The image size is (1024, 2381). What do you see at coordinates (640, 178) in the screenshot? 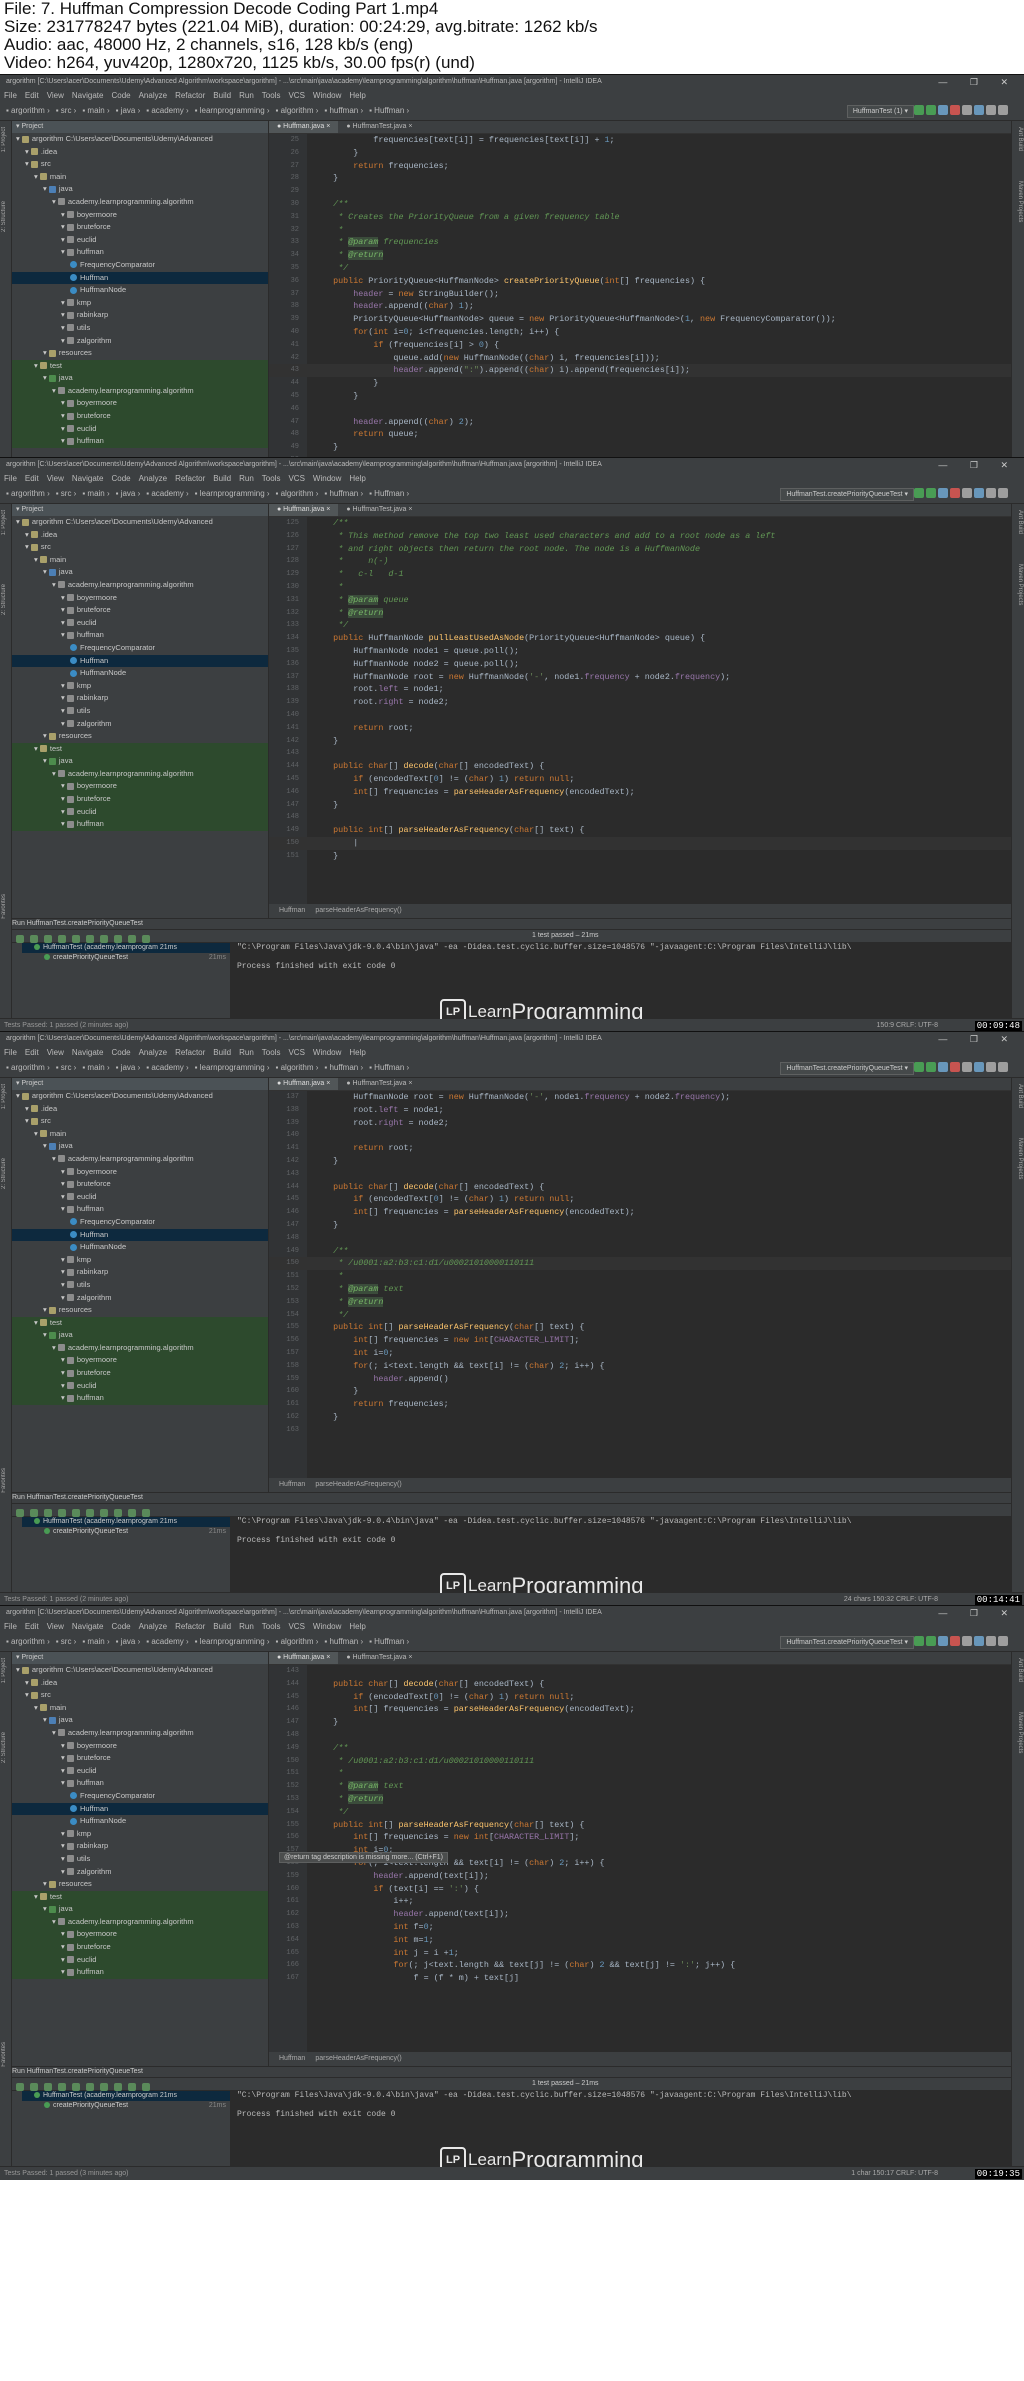
I see `code-line: 28 }` at bounding box center [640, 178].